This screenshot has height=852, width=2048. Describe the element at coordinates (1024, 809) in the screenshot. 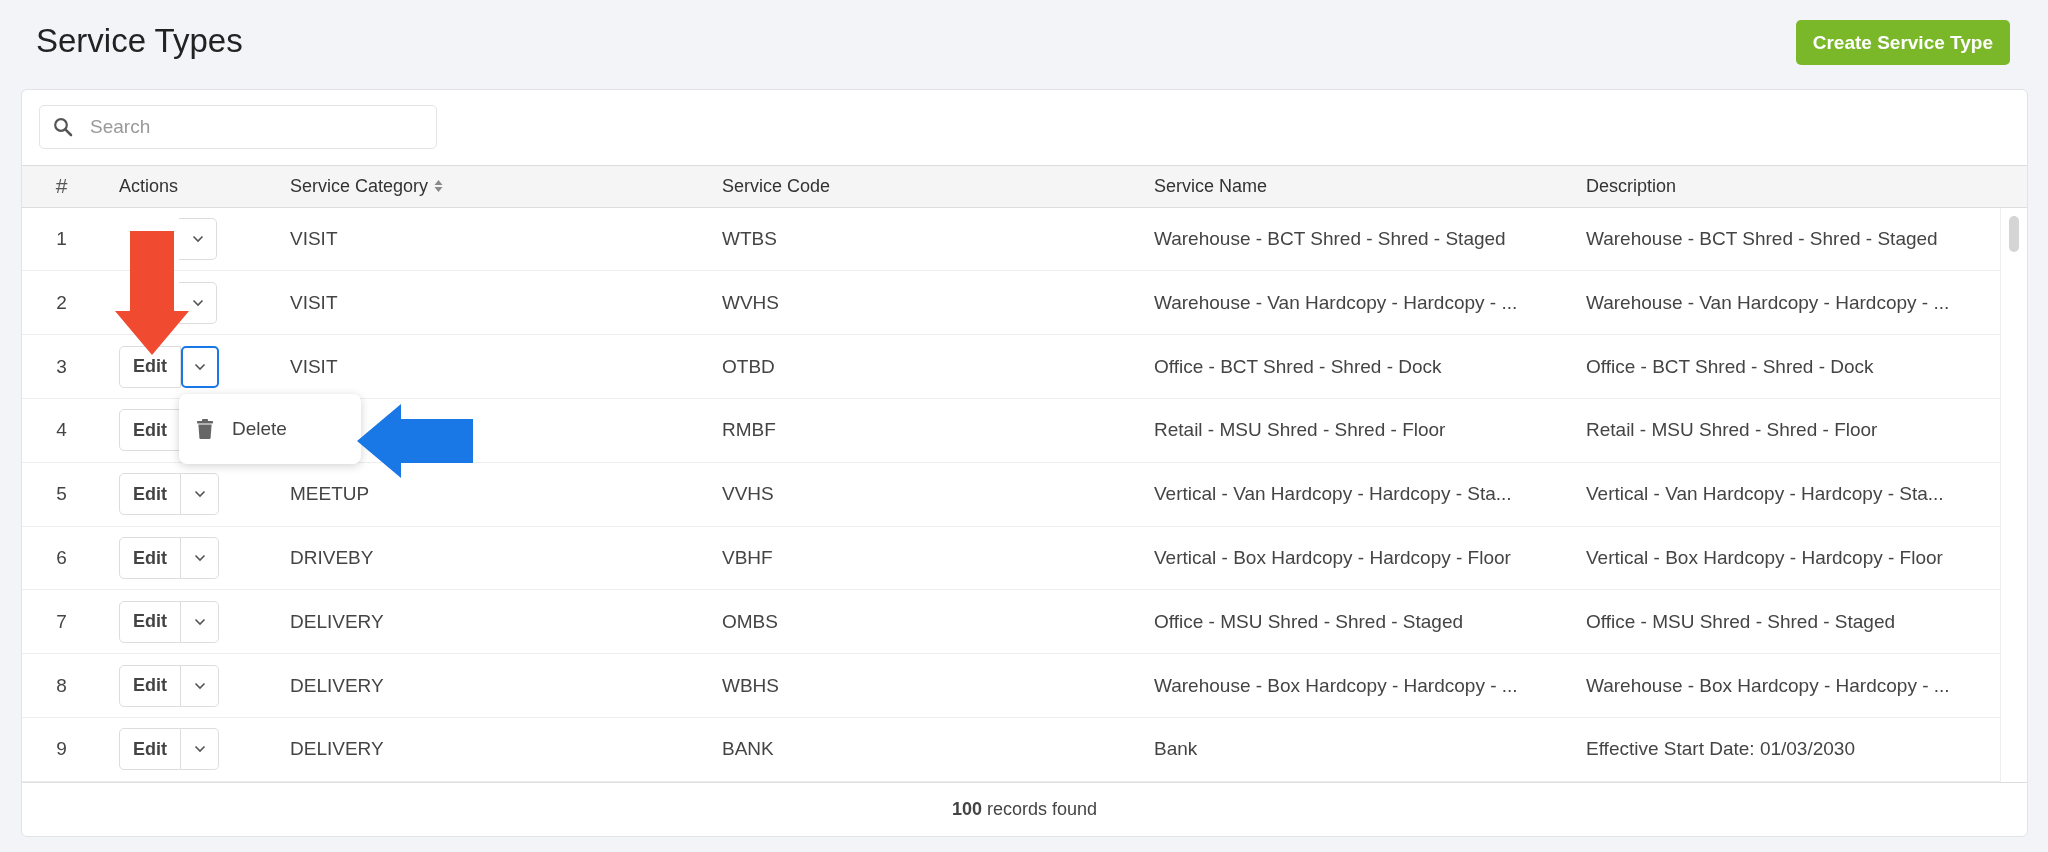

I see `records-count: 100 records found` at that location.